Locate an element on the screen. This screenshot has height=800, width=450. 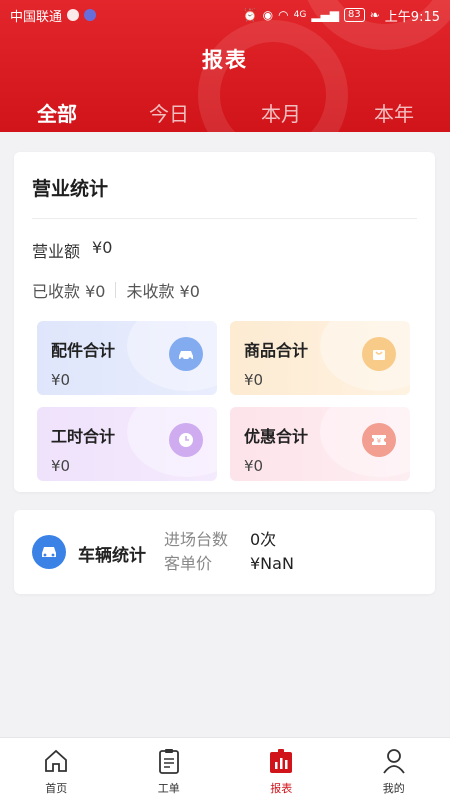
leaf-icon: ❧ is located at coordinates (374, 15).